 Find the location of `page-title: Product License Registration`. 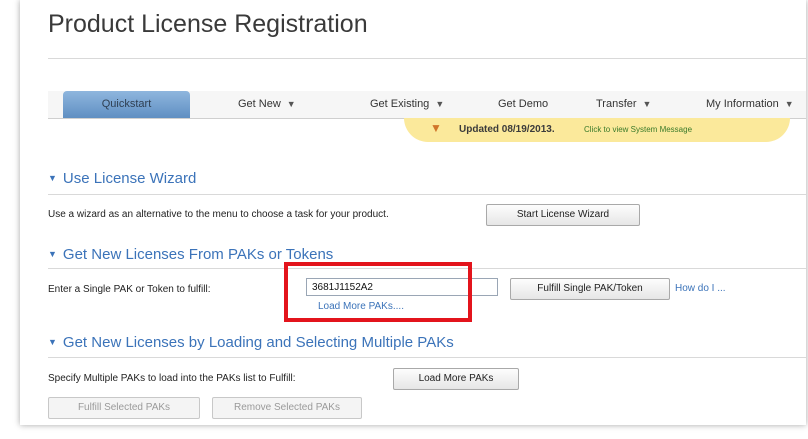

page-title: Product License Registration is located at coordinates (208, 24).